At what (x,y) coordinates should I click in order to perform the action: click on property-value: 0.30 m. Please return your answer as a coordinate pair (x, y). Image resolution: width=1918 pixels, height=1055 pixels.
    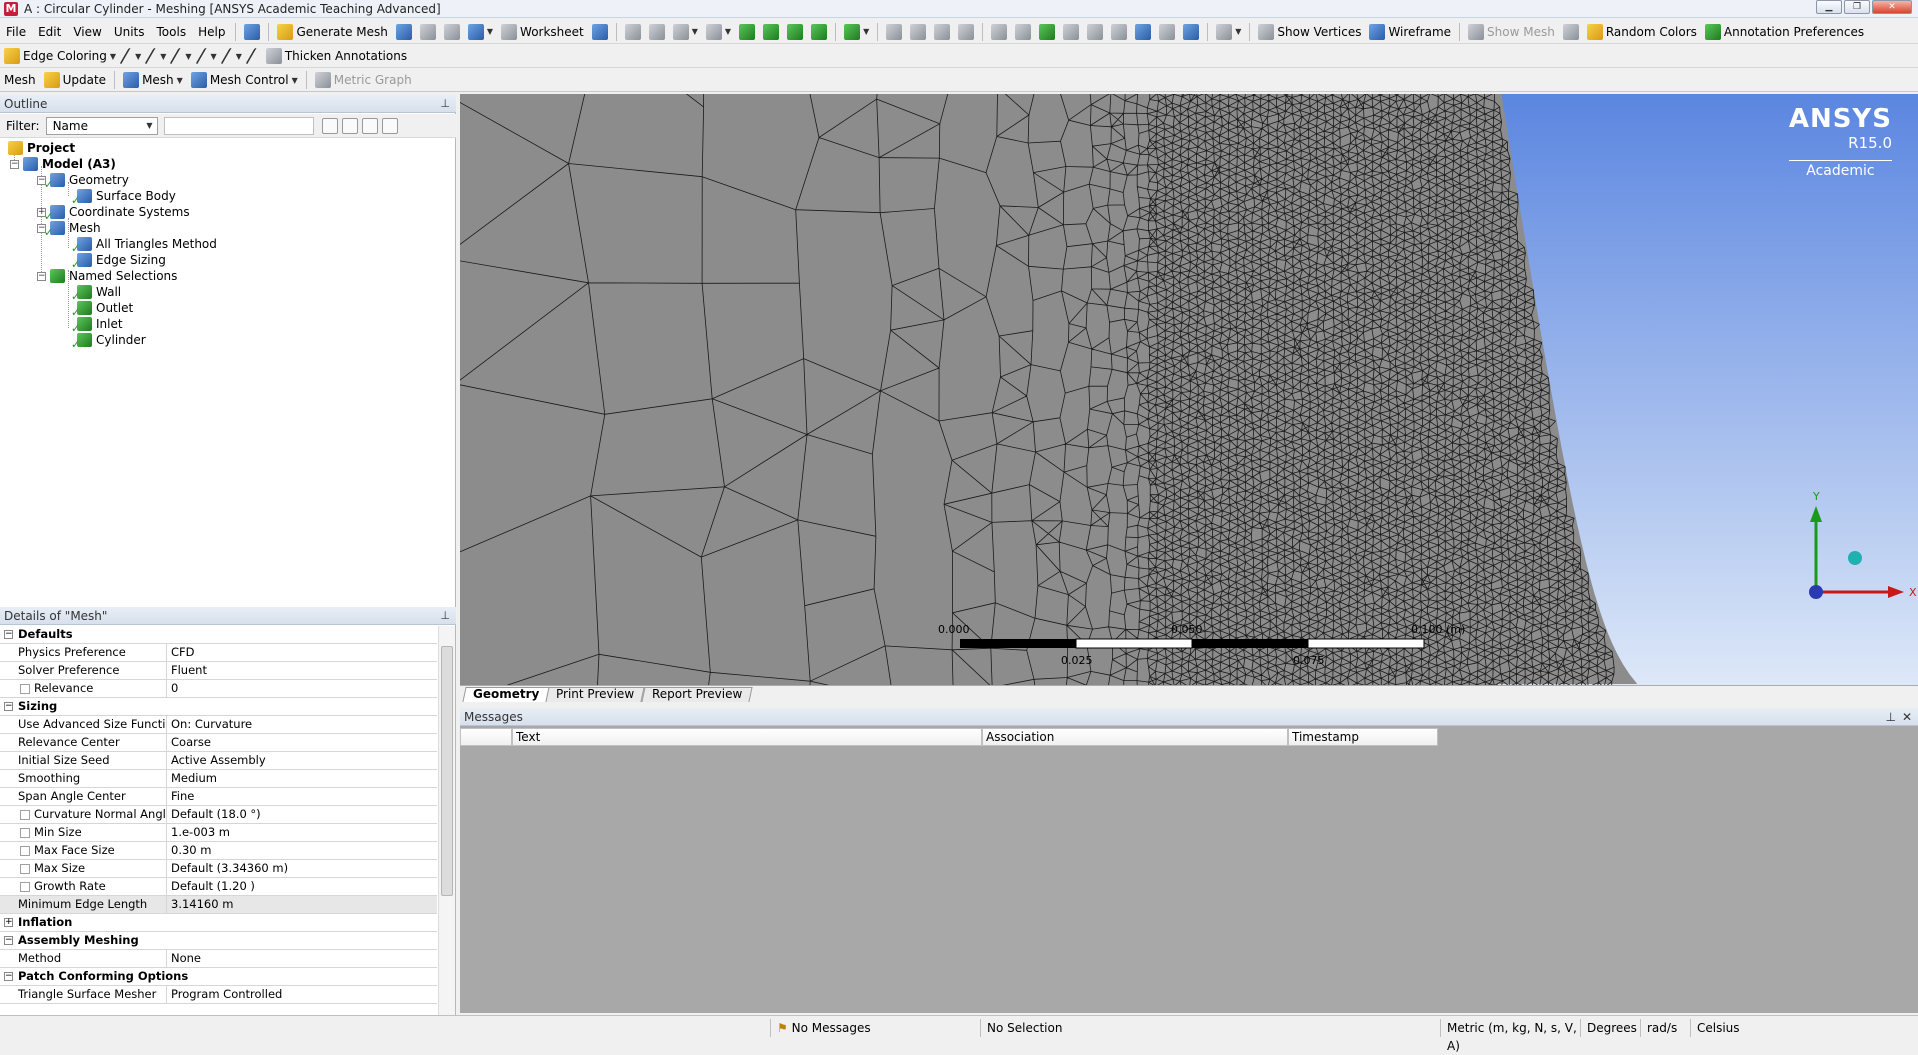
    Looking at the image, I should click on (302, 850).